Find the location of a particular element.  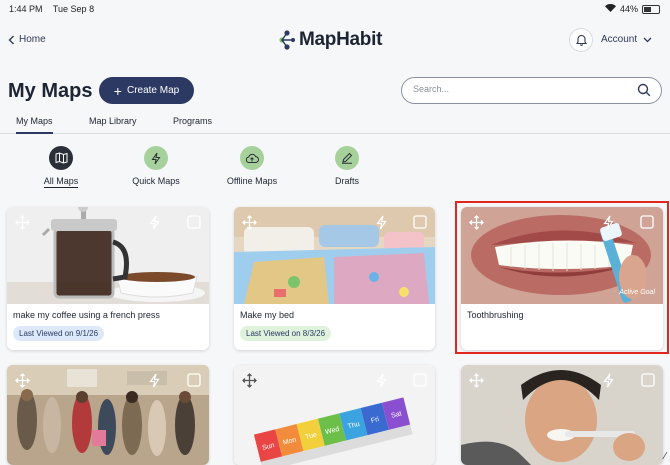

map-card: Sun Mon Tue Wed Thu Fri Sat is located at coordinates (334, 415).